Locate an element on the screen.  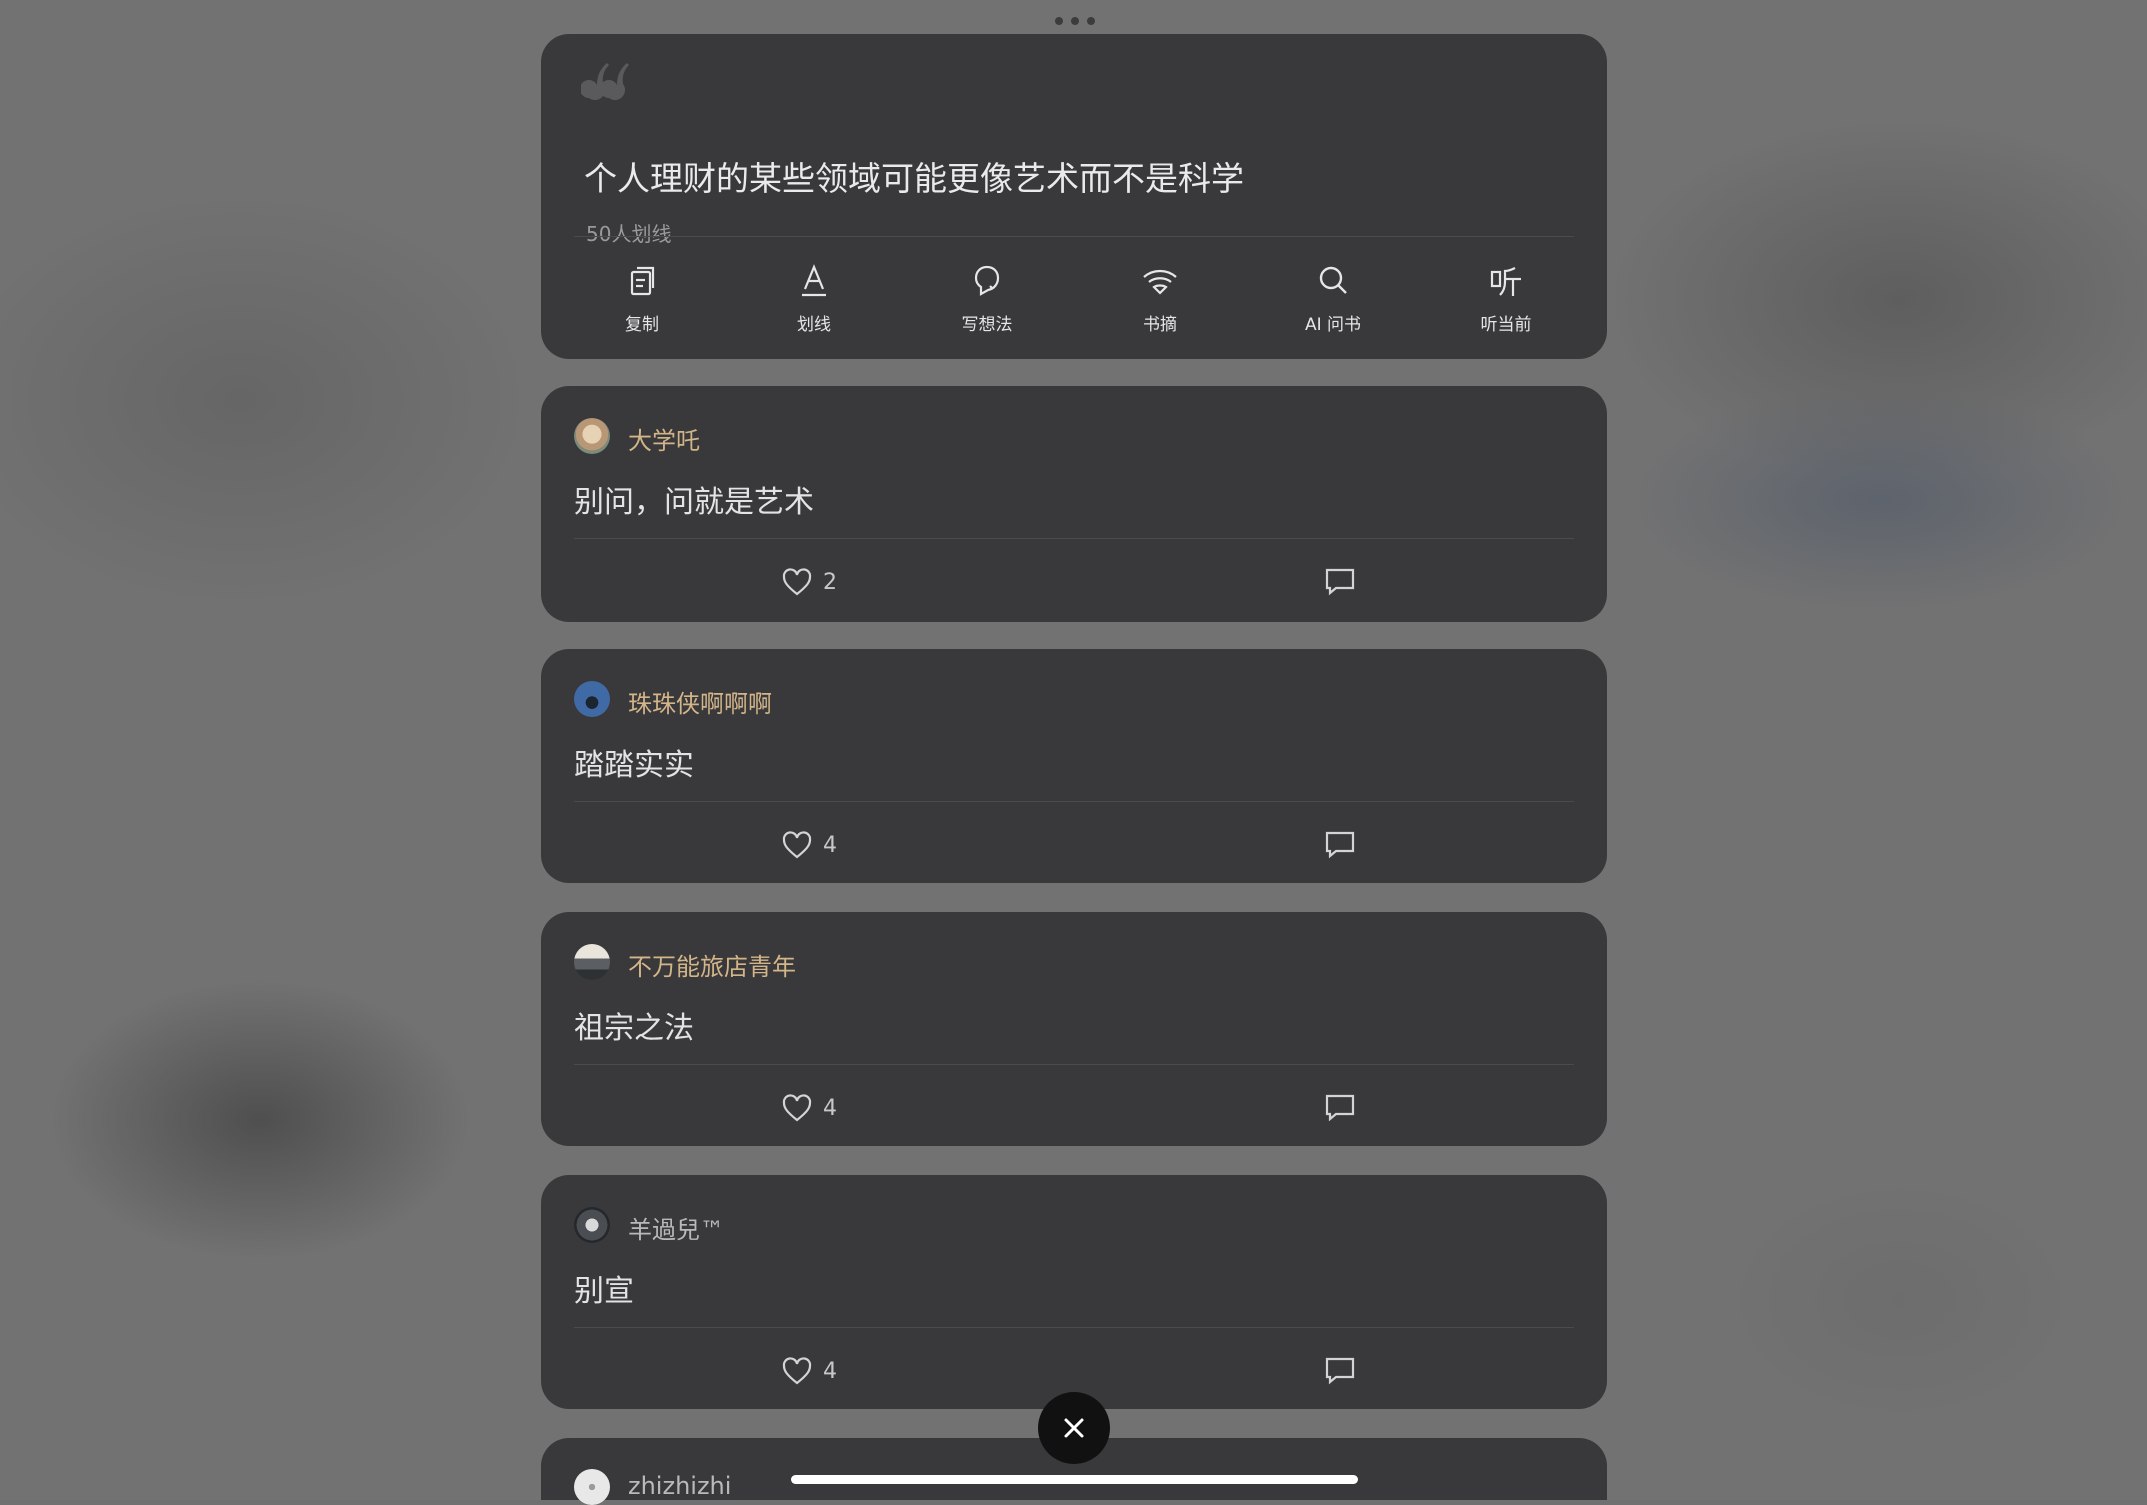
excerpt-button: 书摘 is located at coordinates (1160, 298).